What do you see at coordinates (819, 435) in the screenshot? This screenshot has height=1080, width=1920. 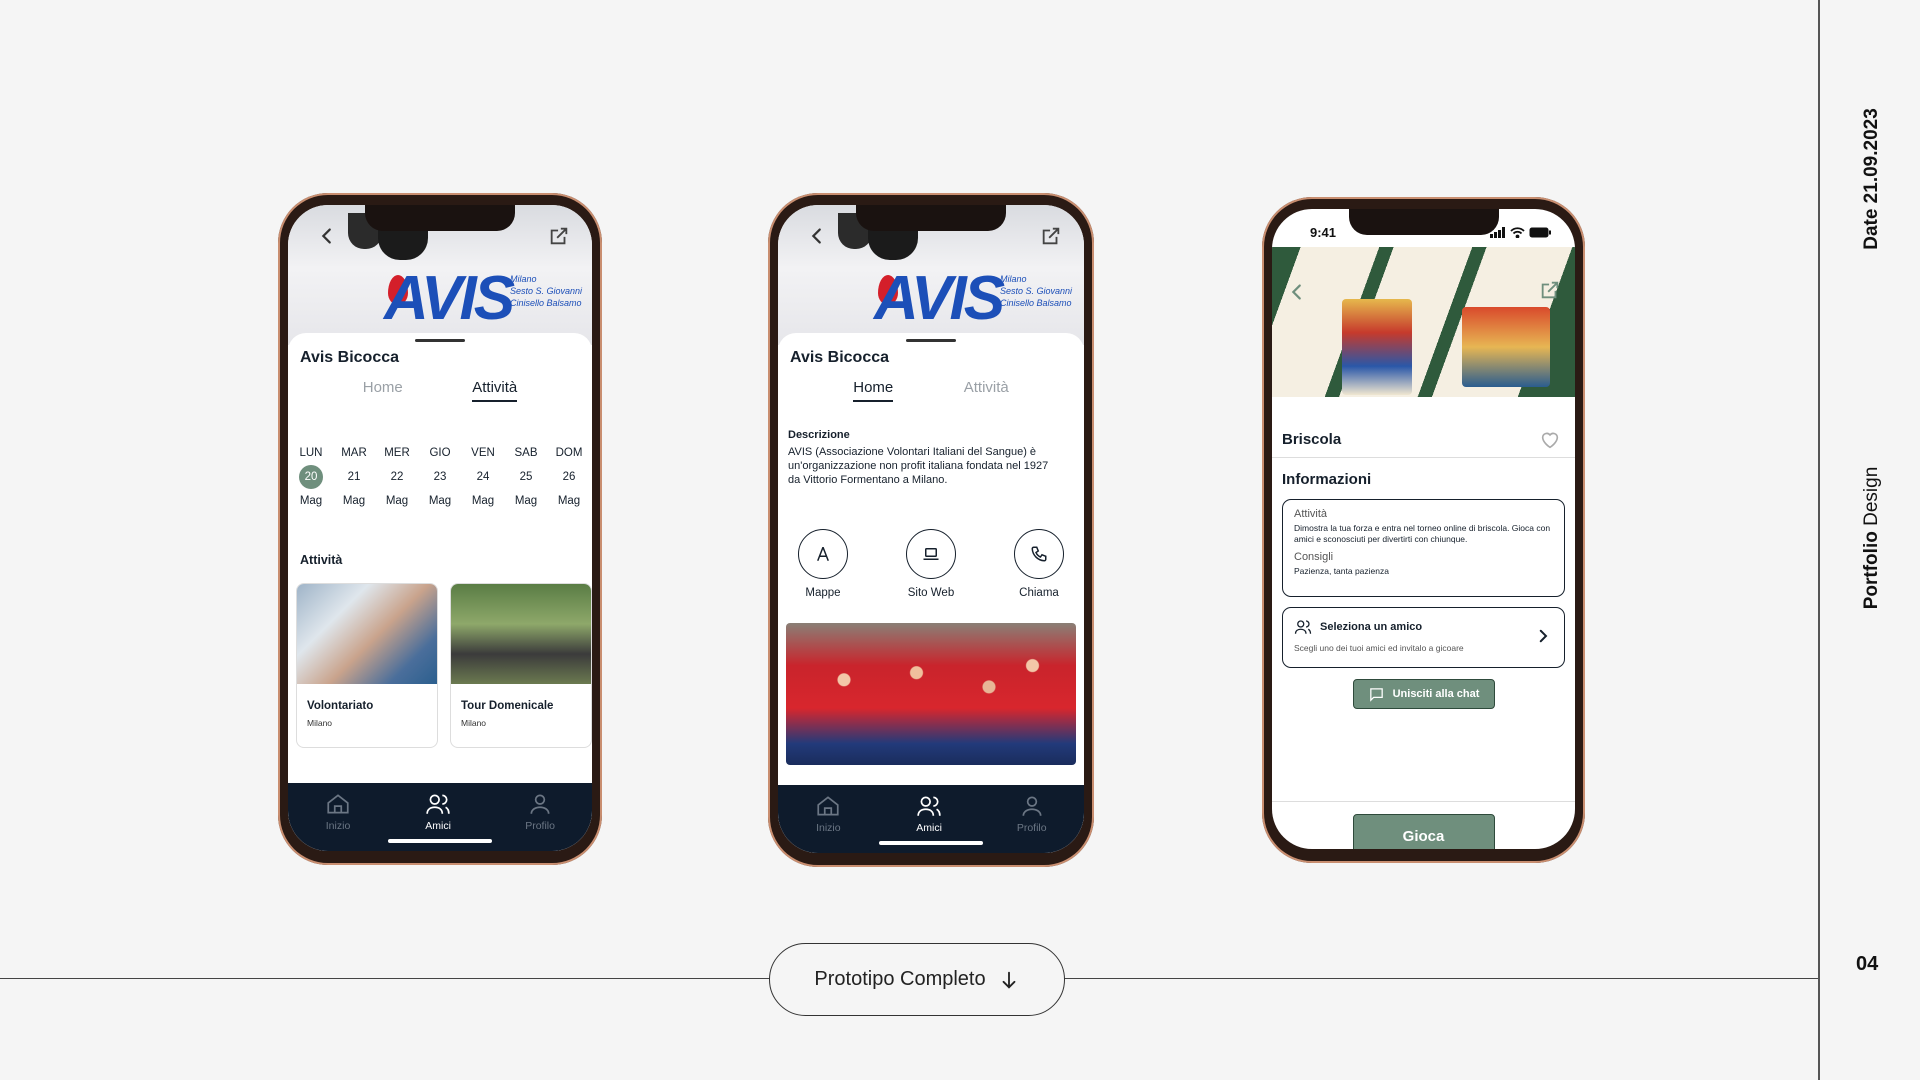 I see `description-heading: Descrizione` at bounding box center [819, 435].